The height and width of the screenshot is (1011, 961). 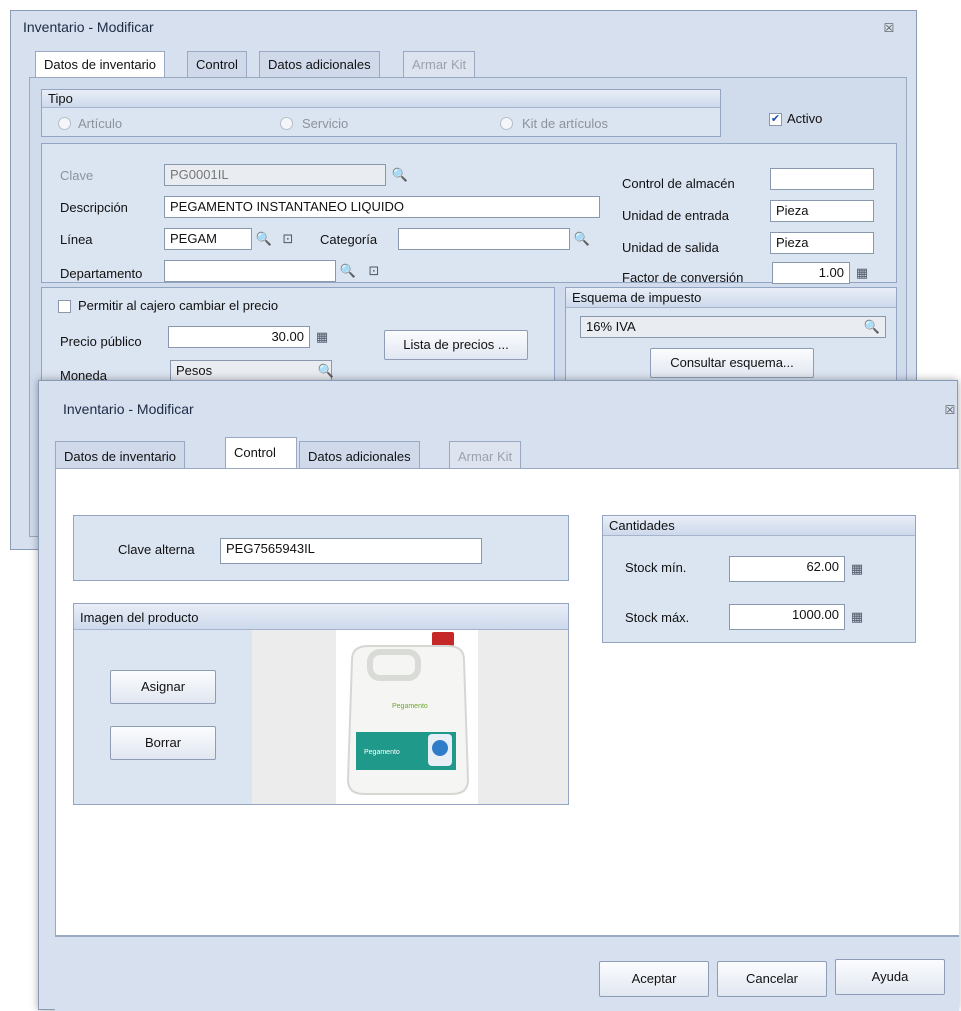 I want to click on borrar-button: Borrar, so click(x=163, y=743).